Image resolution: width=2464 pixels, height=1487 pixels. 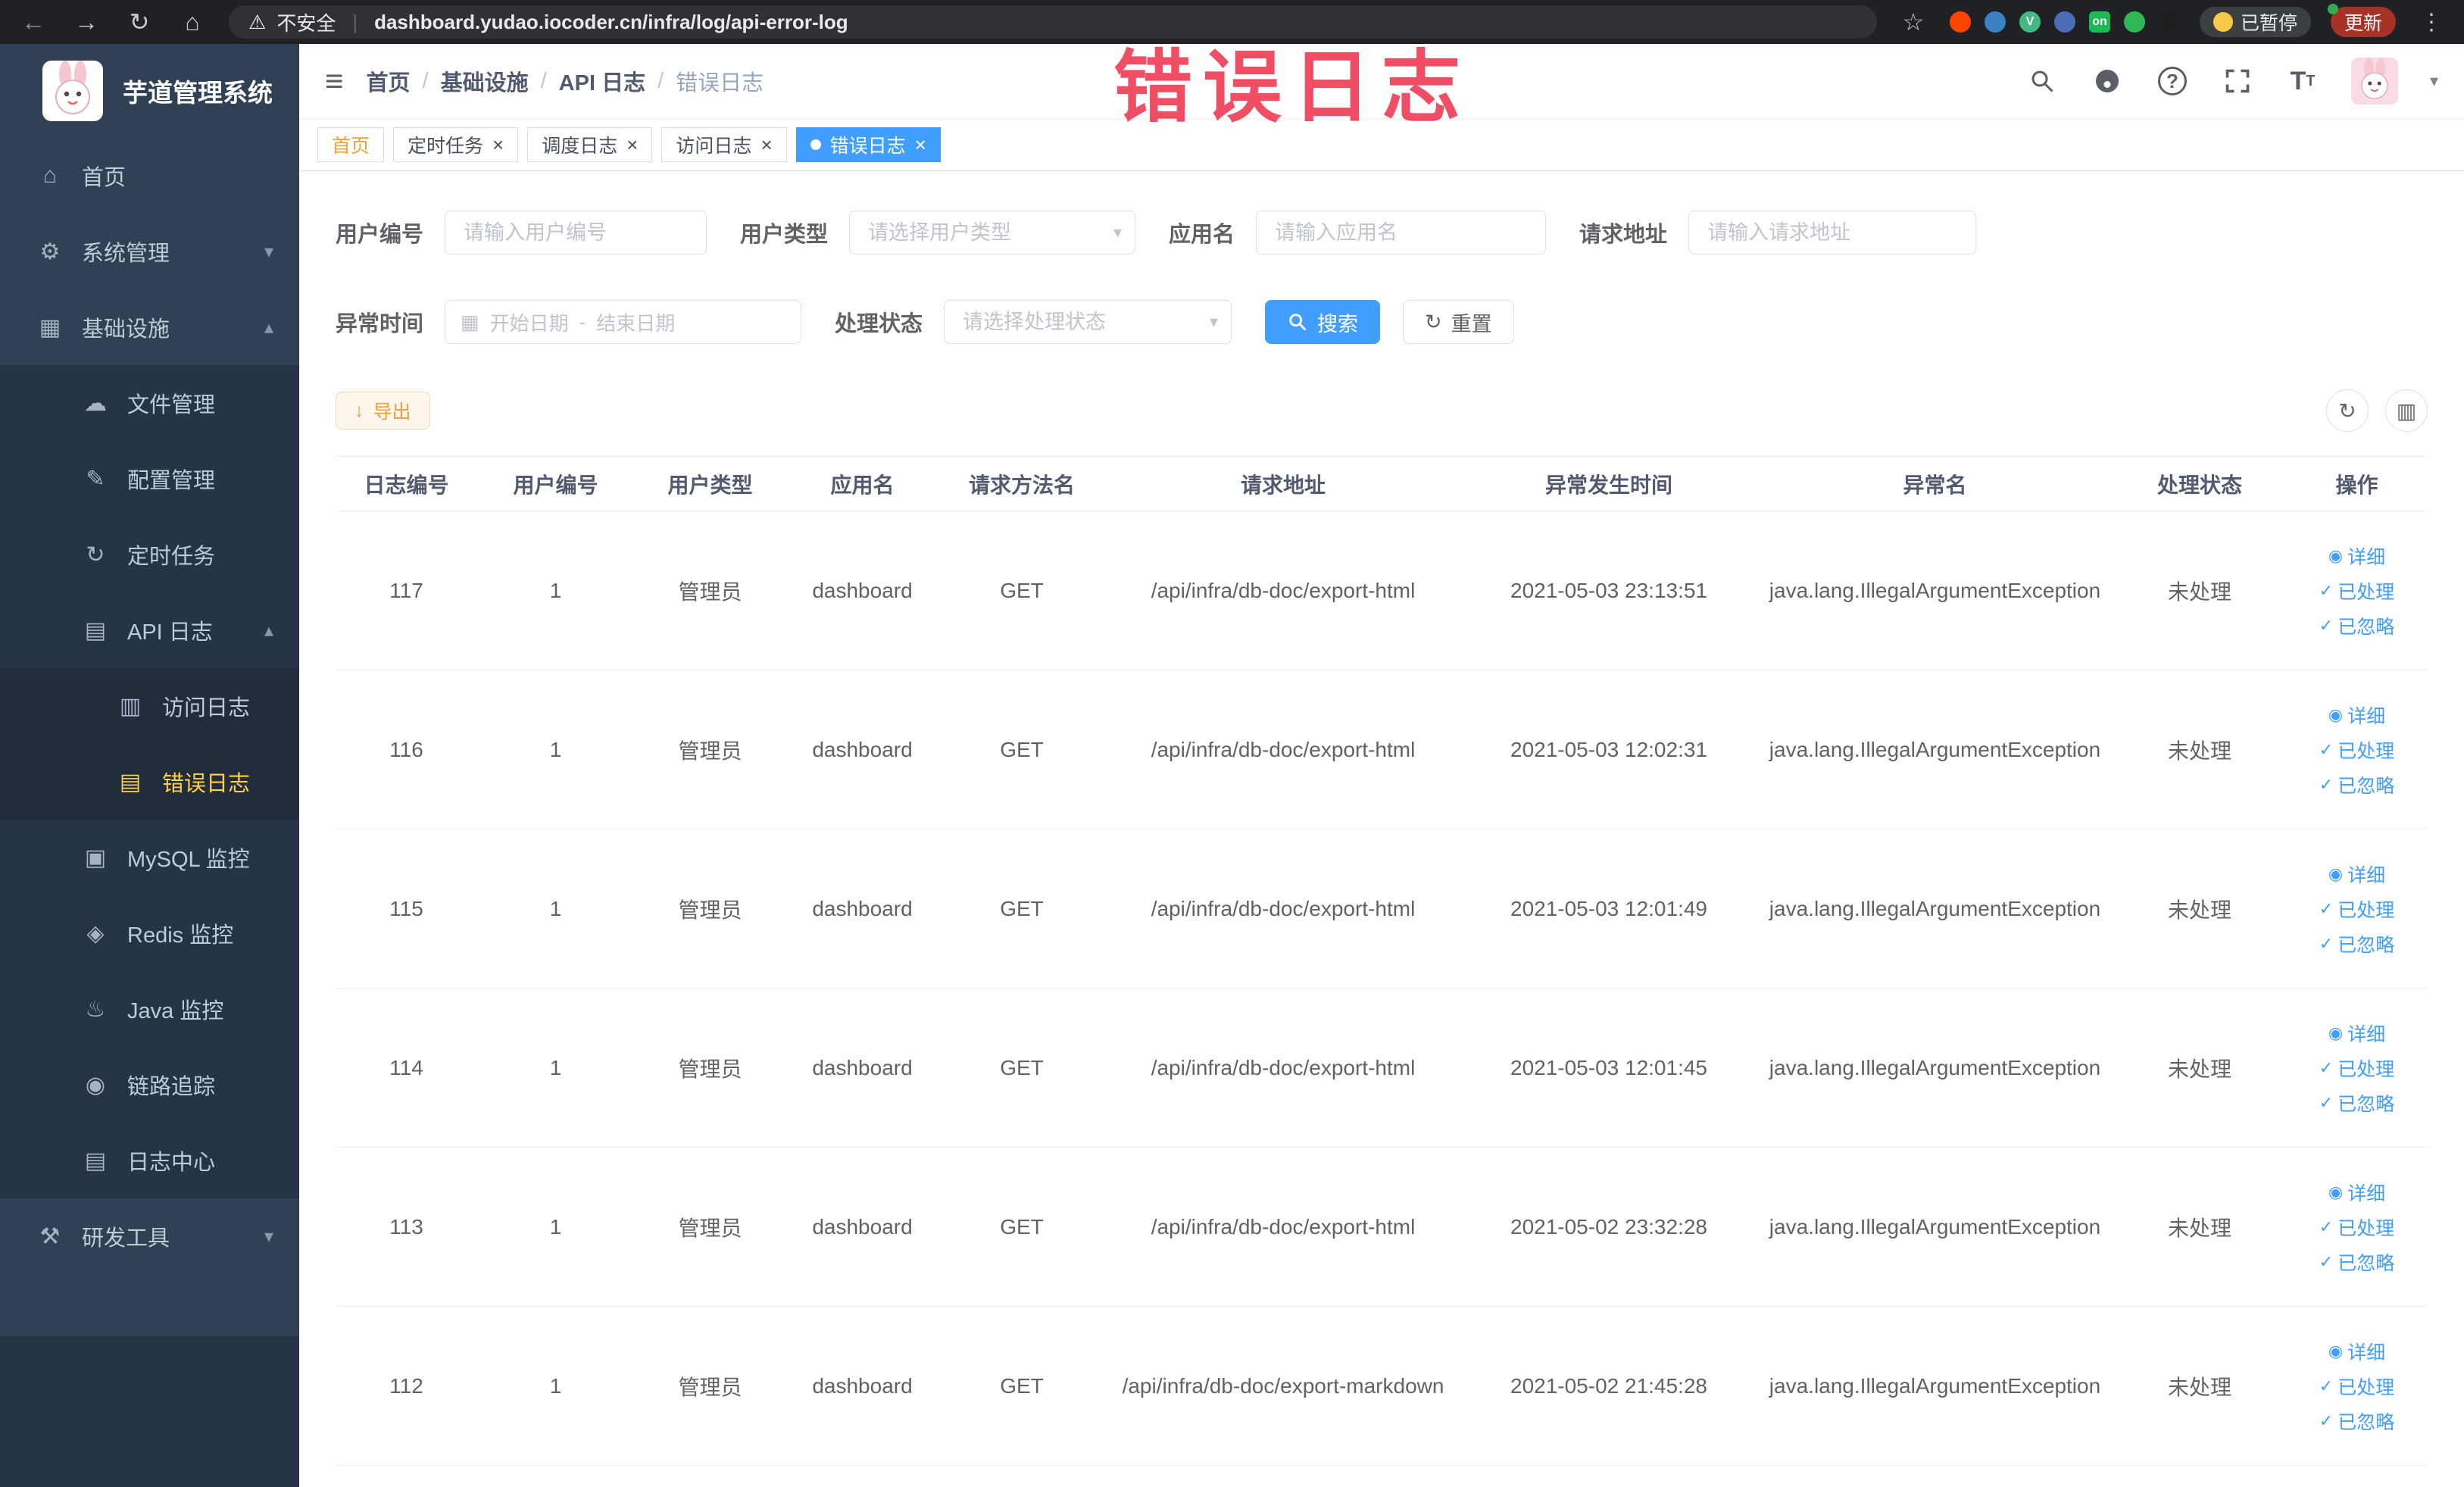 I want to click on github-icon, so click(x=2107, y=81).